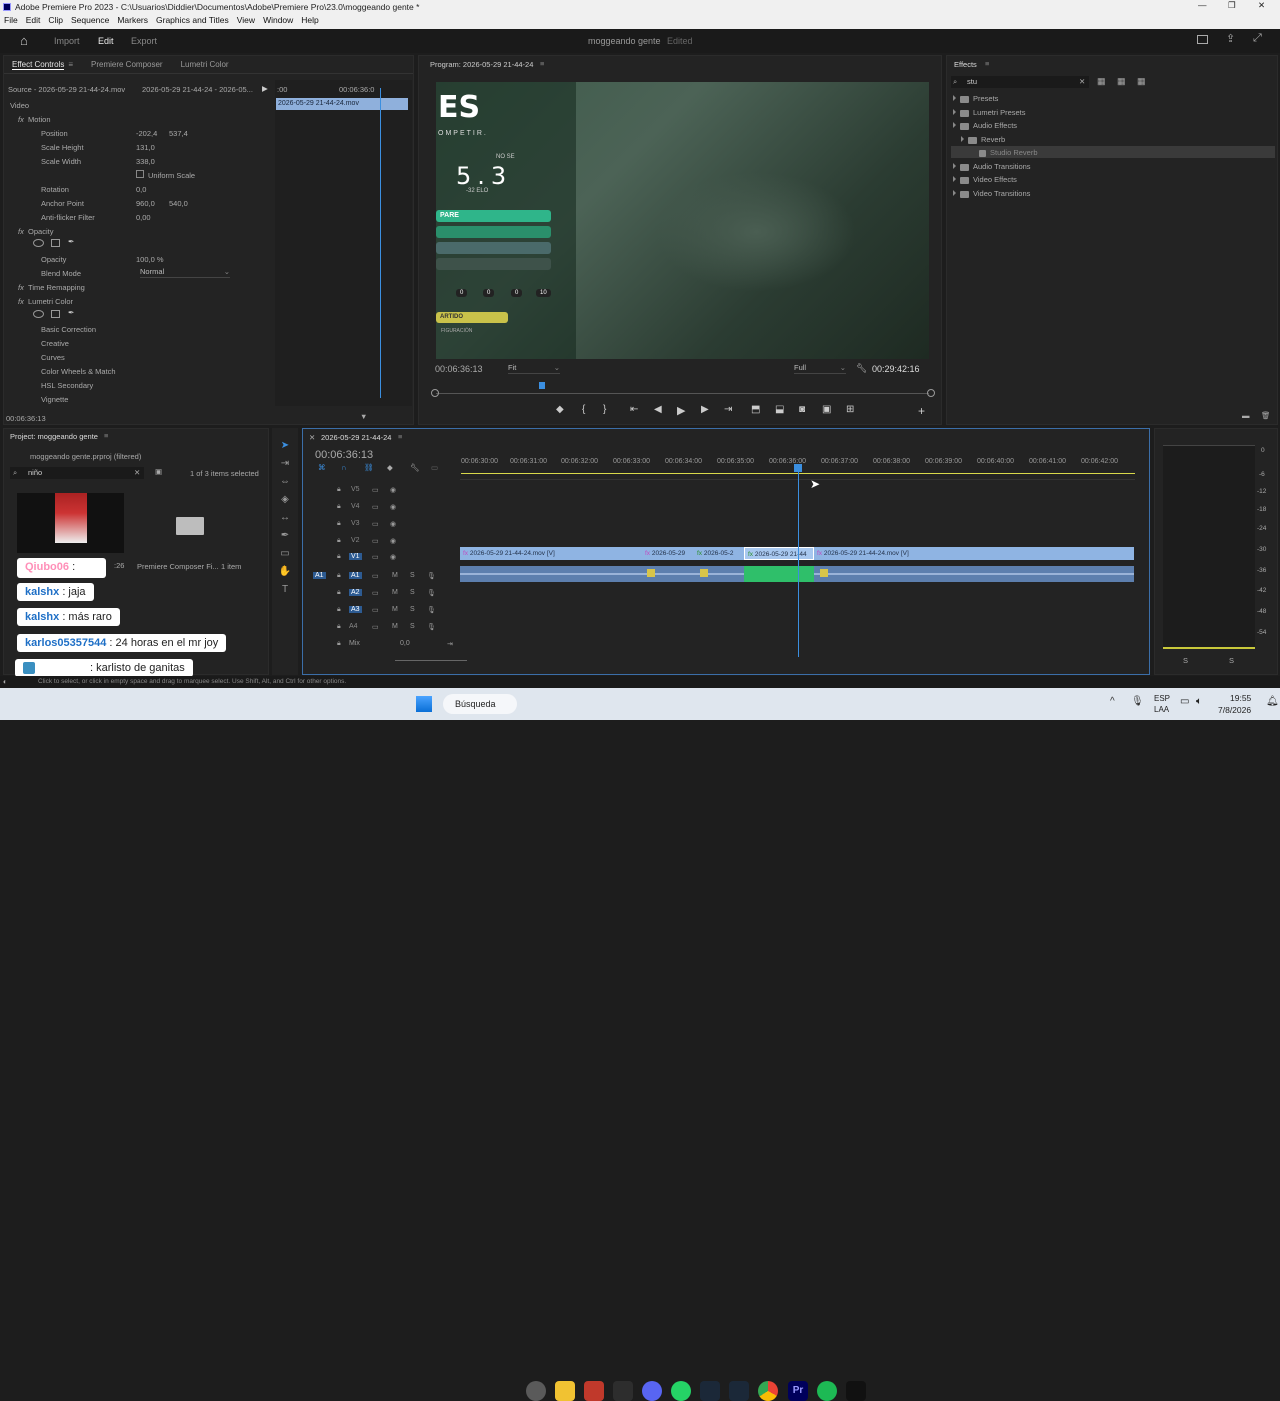 This screenshot has height=1401, width=1280. Describe the element at coordinates (1202, 5) in the screenshot. I see `minimize-icon: —` at that location.